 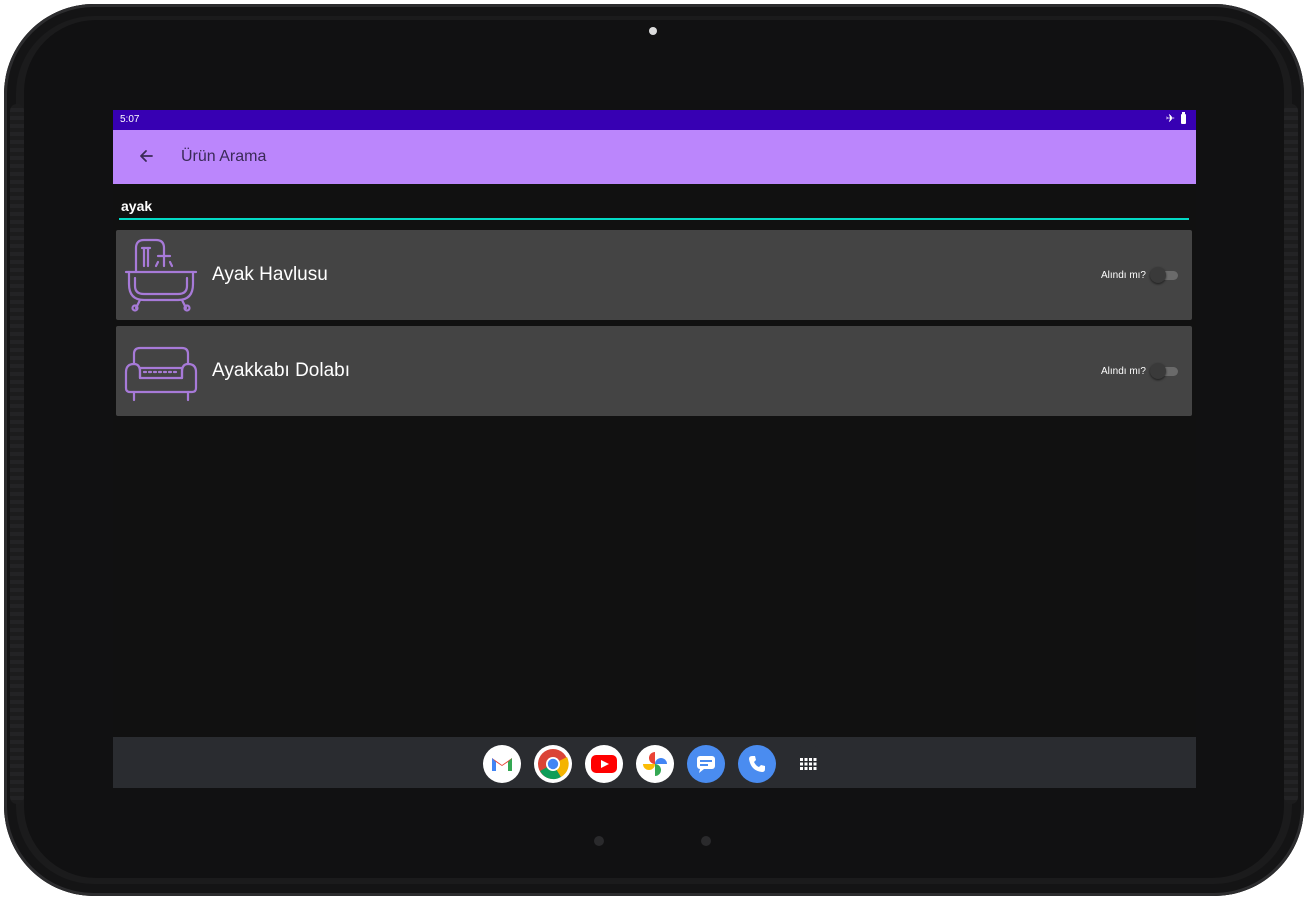 What do you see at coordinates (706, 764) in the screenshot?
I see `messages-icon` at bounding box center [706, 764].